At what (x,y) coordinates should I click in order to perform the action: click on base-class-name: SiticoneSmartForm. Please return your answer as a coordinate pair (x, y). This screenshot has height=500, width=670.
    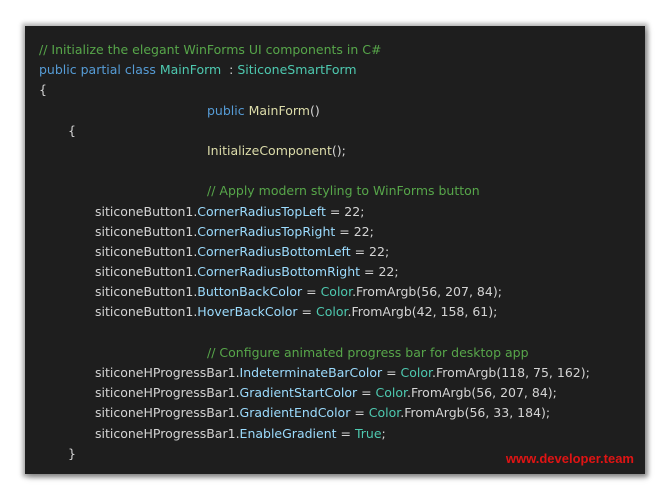
    Looking at the image, I should click on (297, 70).